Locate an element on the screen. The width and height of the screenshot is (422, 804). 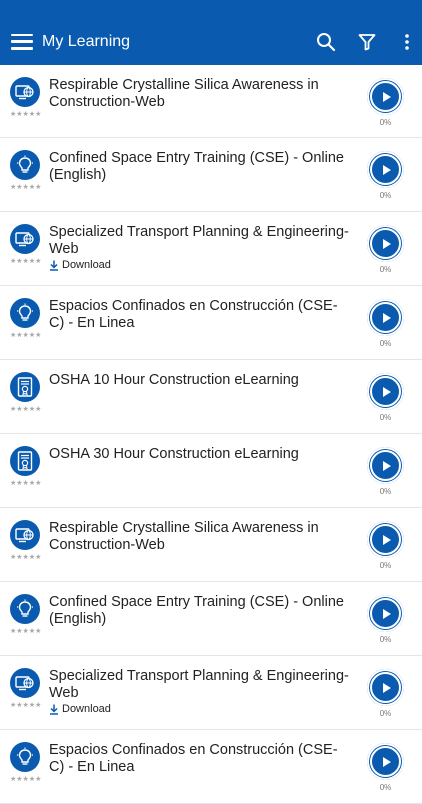
page-title: My Learning is located at coordinates (86, 41).